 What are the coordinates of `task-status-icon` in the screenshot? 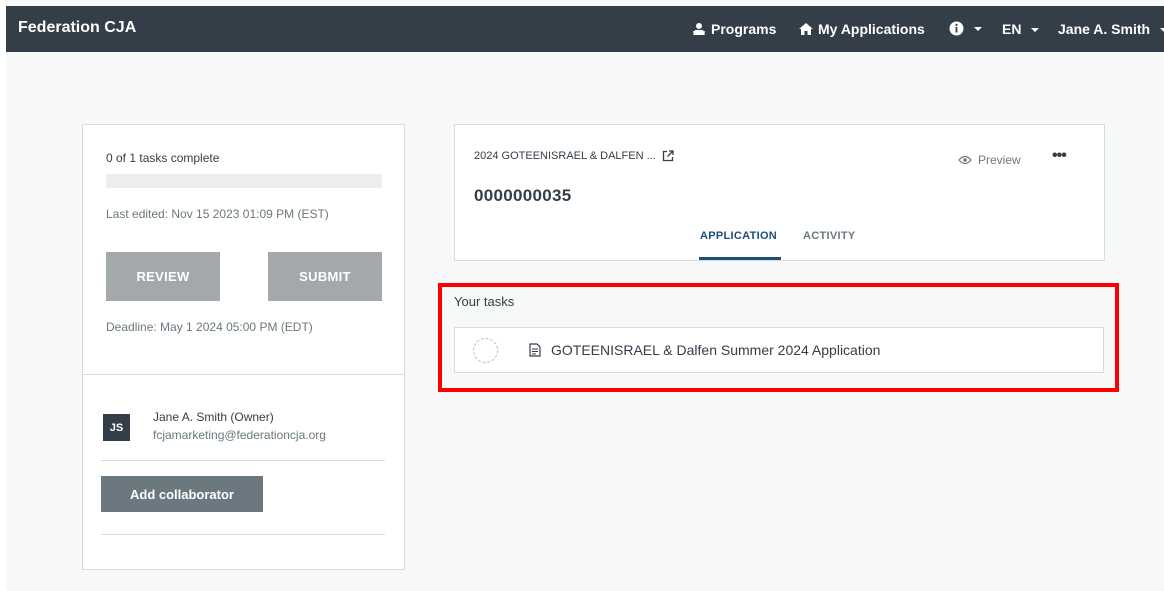 It's located at (485, 350).